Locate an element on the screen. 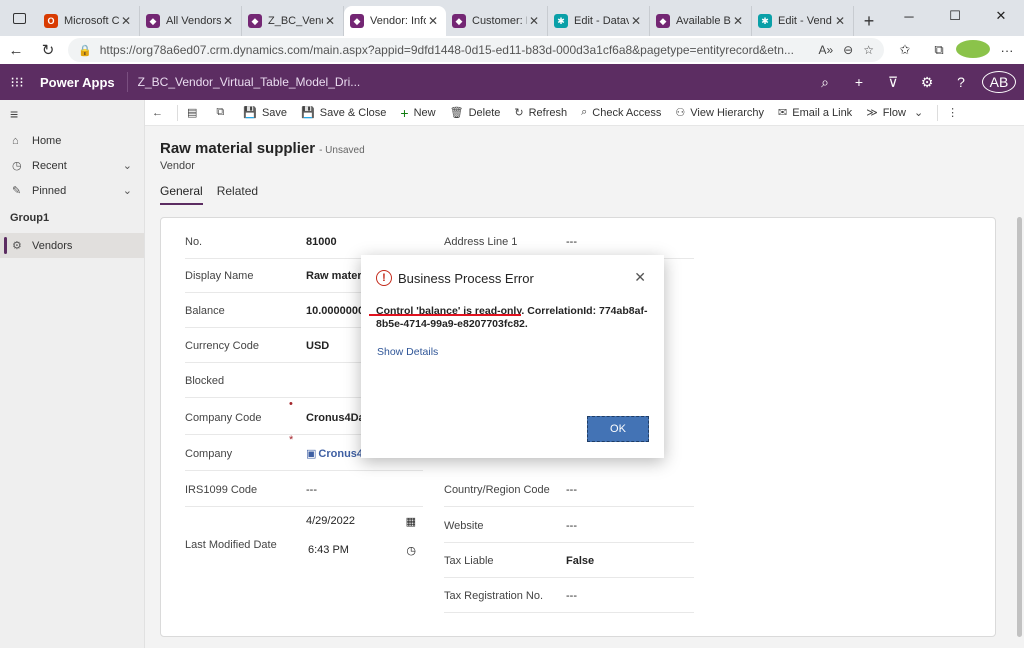 This screenshot has height=648, width=1024. check-access-button: ⌕ Check Access is located at coordinates (621, 113).